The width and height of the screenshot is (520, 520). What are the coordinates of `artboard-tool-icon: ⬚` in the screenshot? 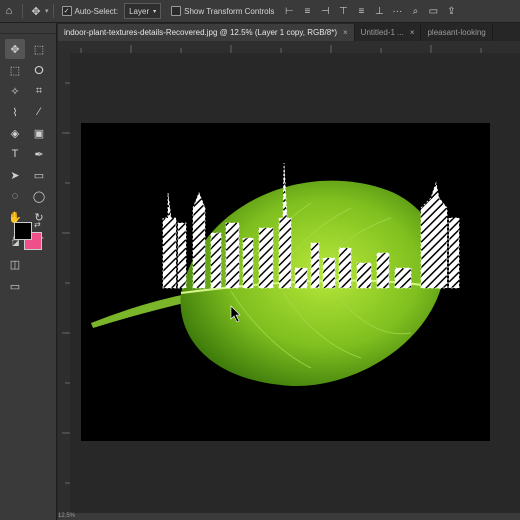 It's located at (39, 49).